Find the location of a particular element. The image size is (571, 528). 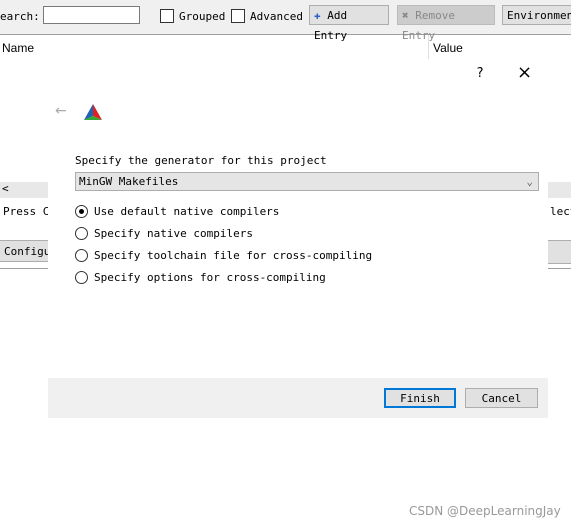

remove-icon: ✖ is located at coordinates (405, 15).